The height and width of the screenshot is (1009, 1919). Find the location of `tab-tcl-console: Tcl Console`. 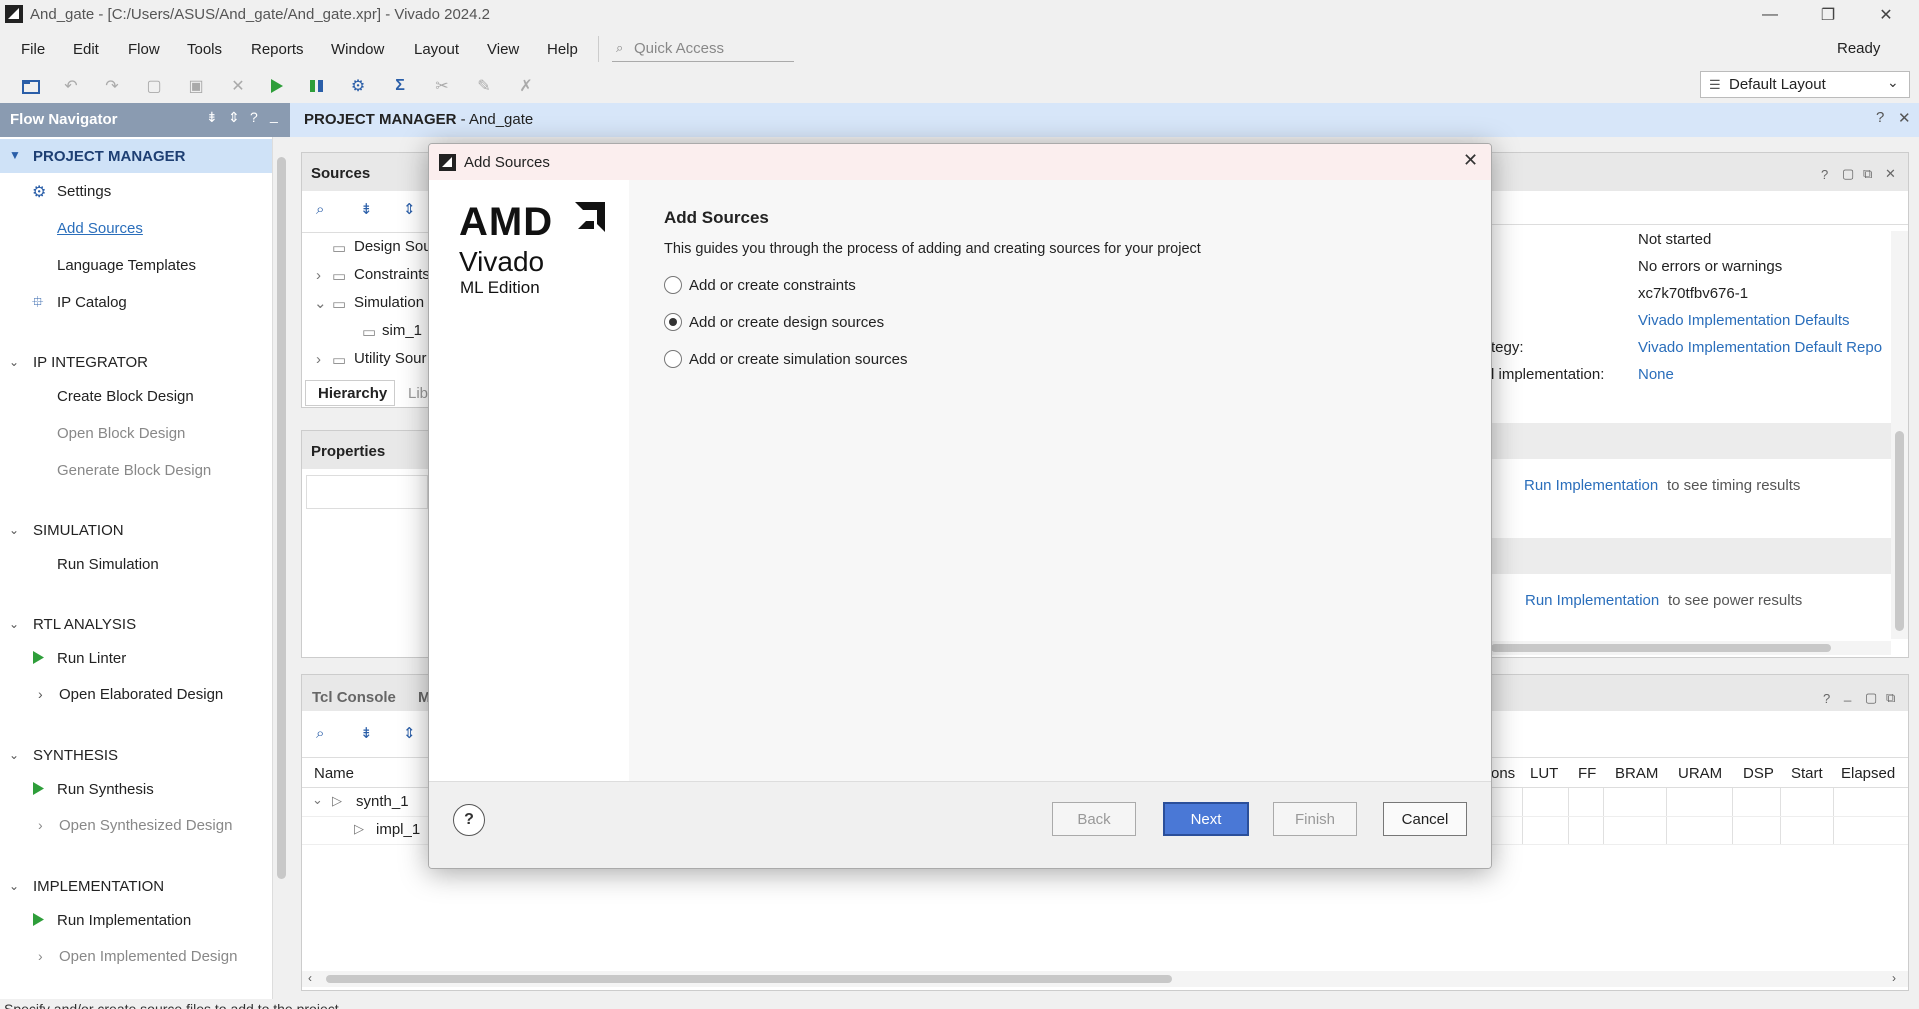

tab-tcl-console: Tcl Console is located at coordinates (354, 697).